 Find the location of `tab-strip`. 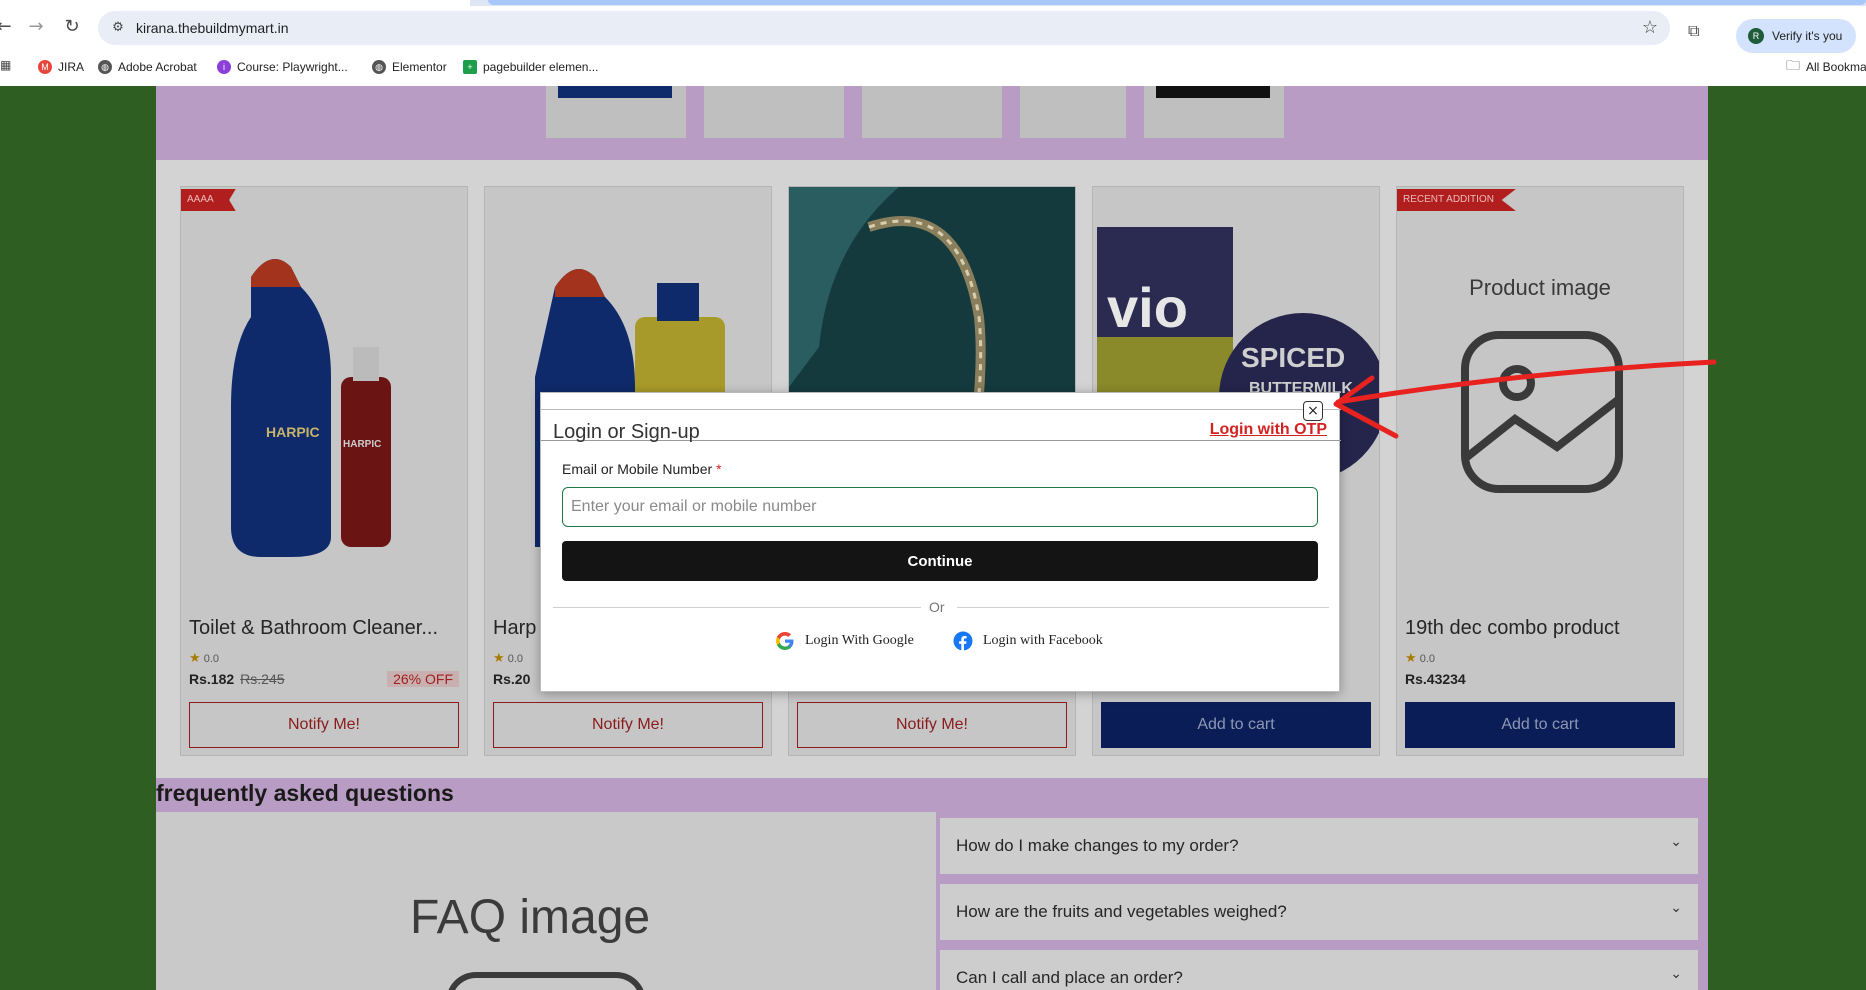

tab-strip is located at coordinates (933, 3).